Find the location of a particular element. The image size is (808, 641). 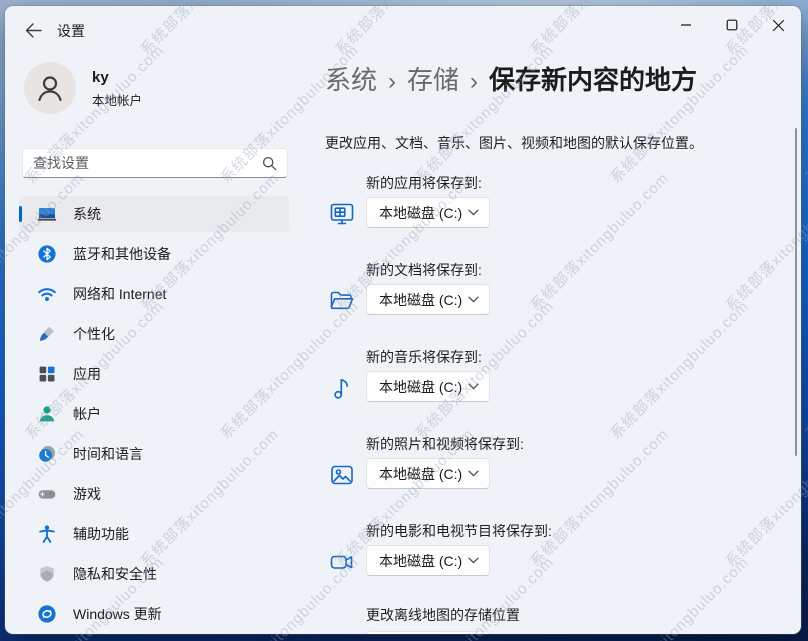

app-title: 设置 is located at coordinates (71, 31).